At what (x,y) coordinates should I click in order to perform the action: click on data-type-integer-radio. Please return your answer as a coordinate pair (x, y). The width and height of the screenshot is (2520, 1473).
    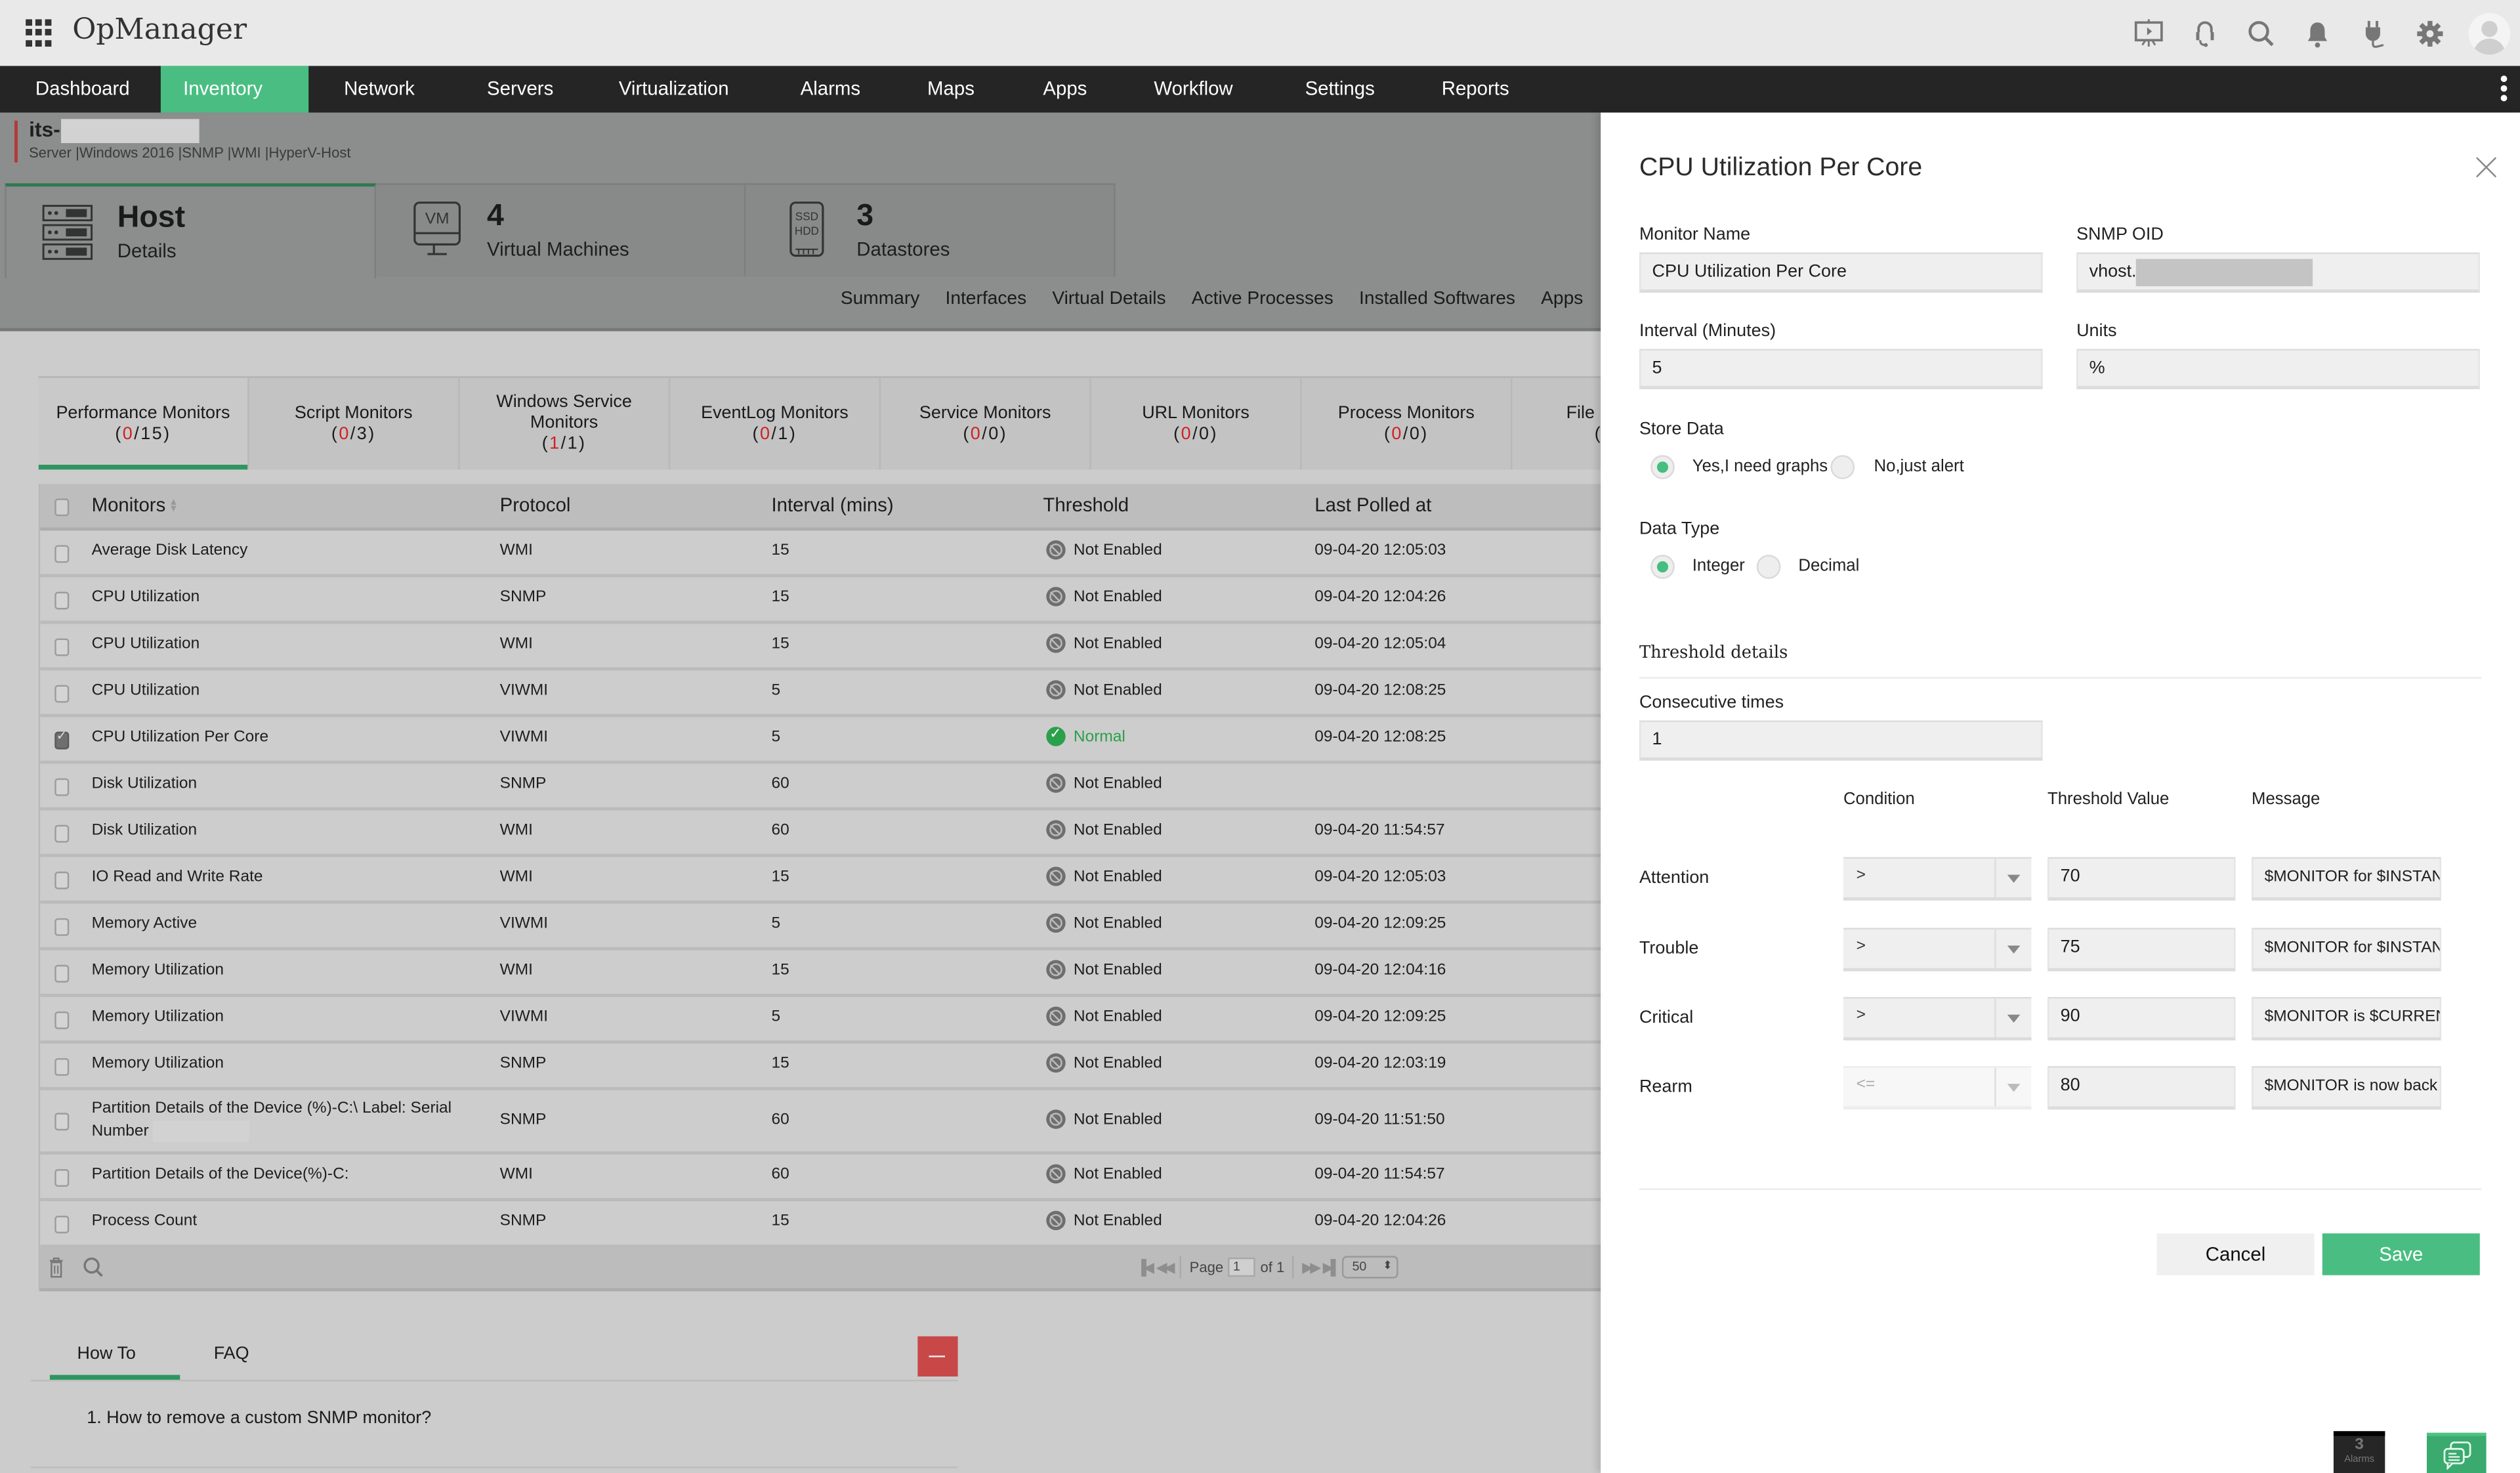
    Looking at the image, I should click on (1662, 567).